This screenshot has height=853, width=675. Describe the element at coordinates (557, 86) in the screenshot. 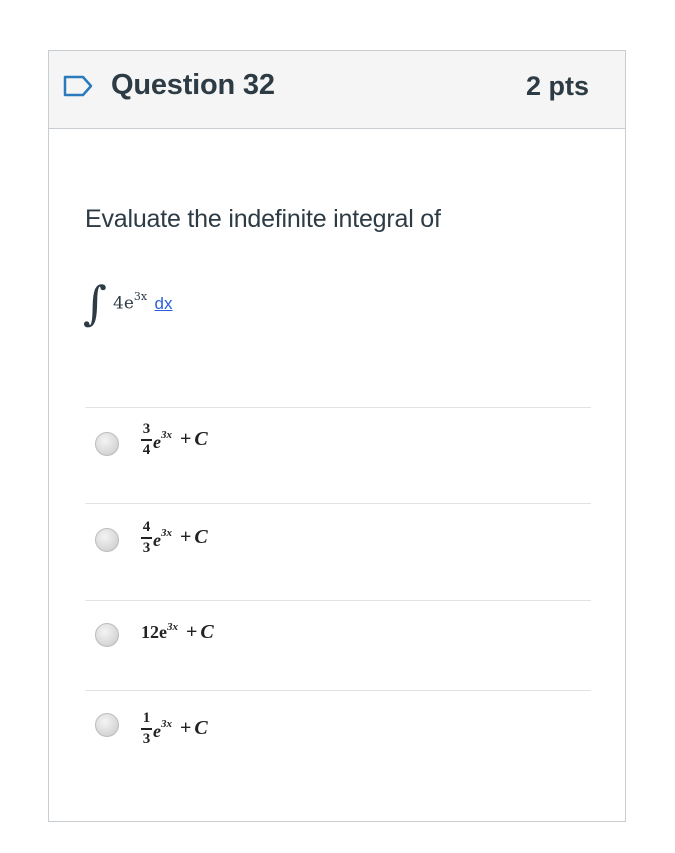

I see `question-points: 2 pts` at that location.